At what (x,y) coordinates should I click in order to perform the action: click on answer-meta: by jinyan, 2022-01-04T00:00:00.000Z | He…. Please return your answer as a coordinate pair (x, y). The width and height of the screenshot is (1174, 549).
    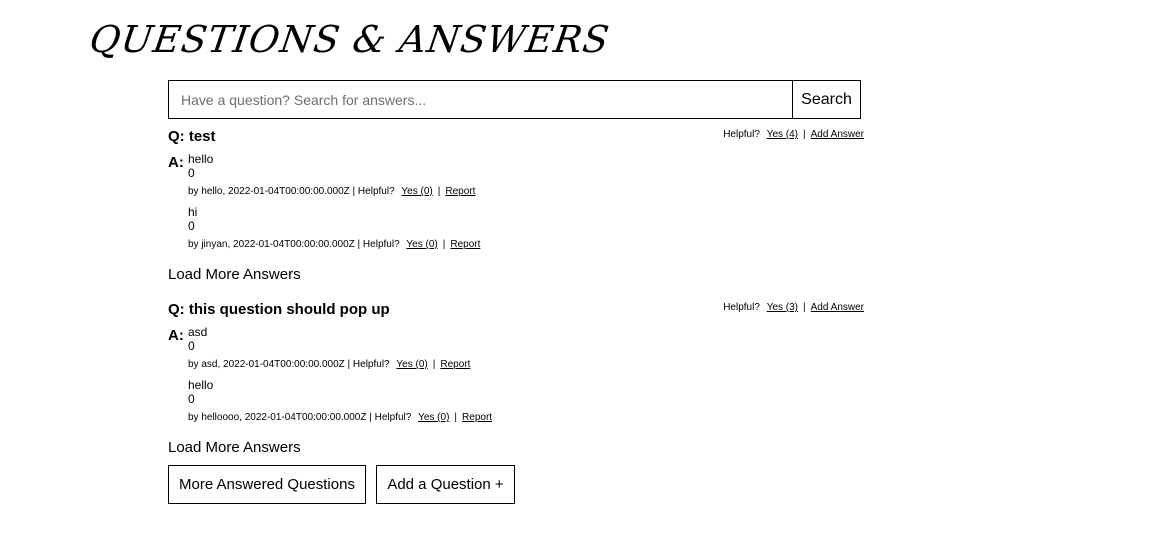
    Looking at the image, I should click on (526, 244).